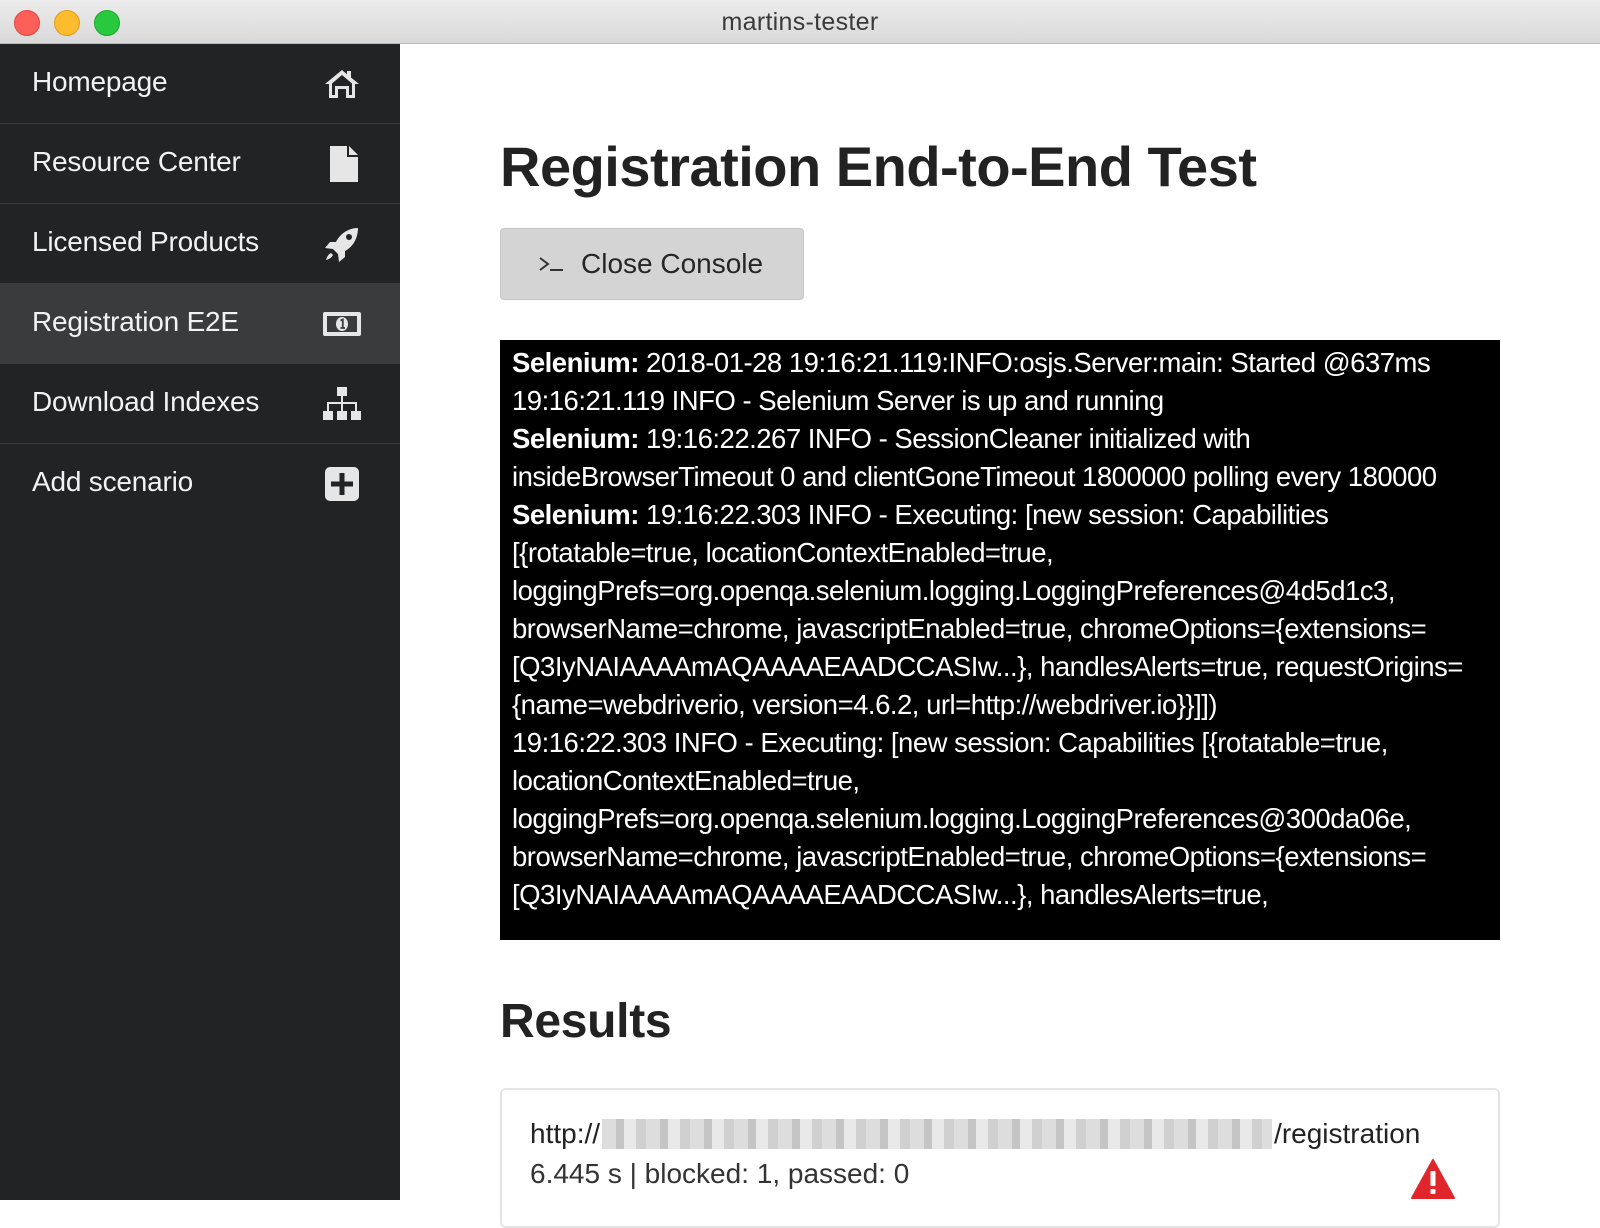  What do you see at coordinates (200, 484) in the screenshot?
I see `sidebar-item-add-scenario: Add scenario` at bounding box center [200, 484].